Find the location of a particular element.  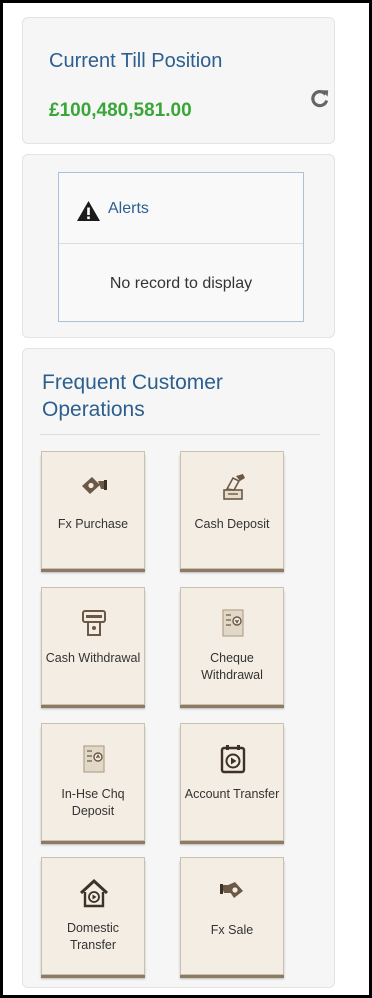

domestic-transfer-icon is located at coordinates (94, 893).